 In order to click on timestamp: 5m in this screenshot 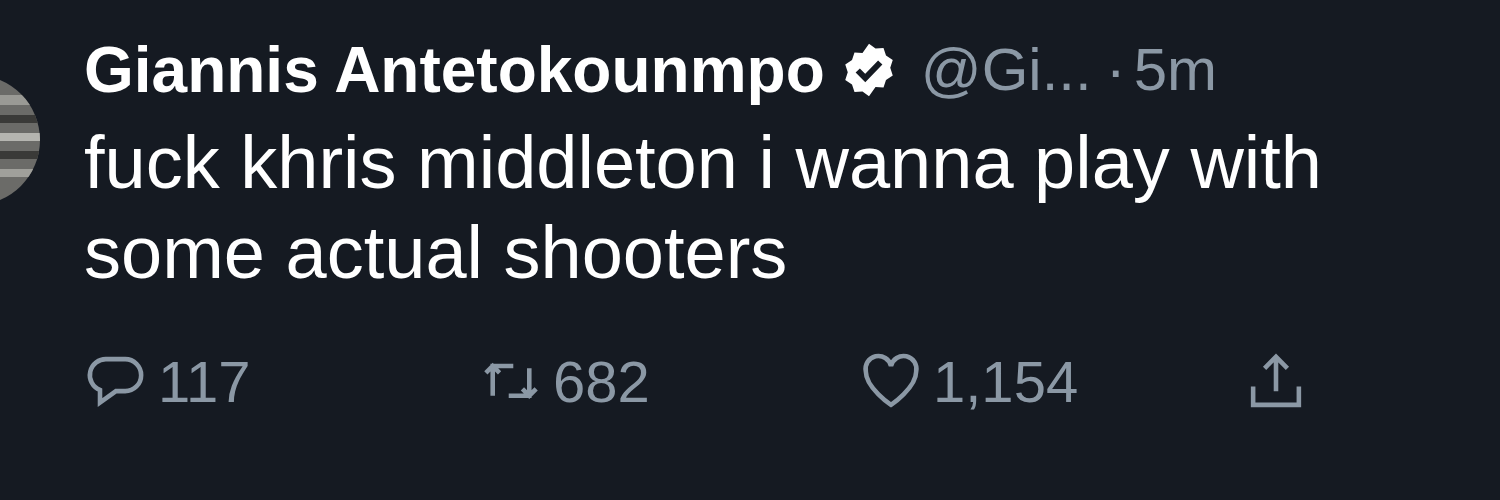, I will do `click(1175, 70)`.